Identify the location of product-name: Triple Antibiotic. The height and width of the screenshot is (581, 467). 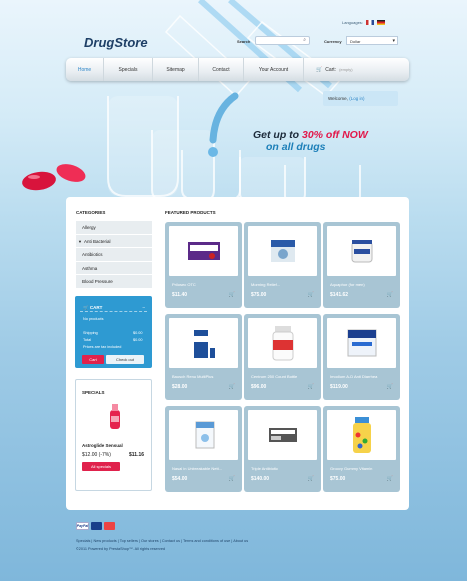
(264, 468).